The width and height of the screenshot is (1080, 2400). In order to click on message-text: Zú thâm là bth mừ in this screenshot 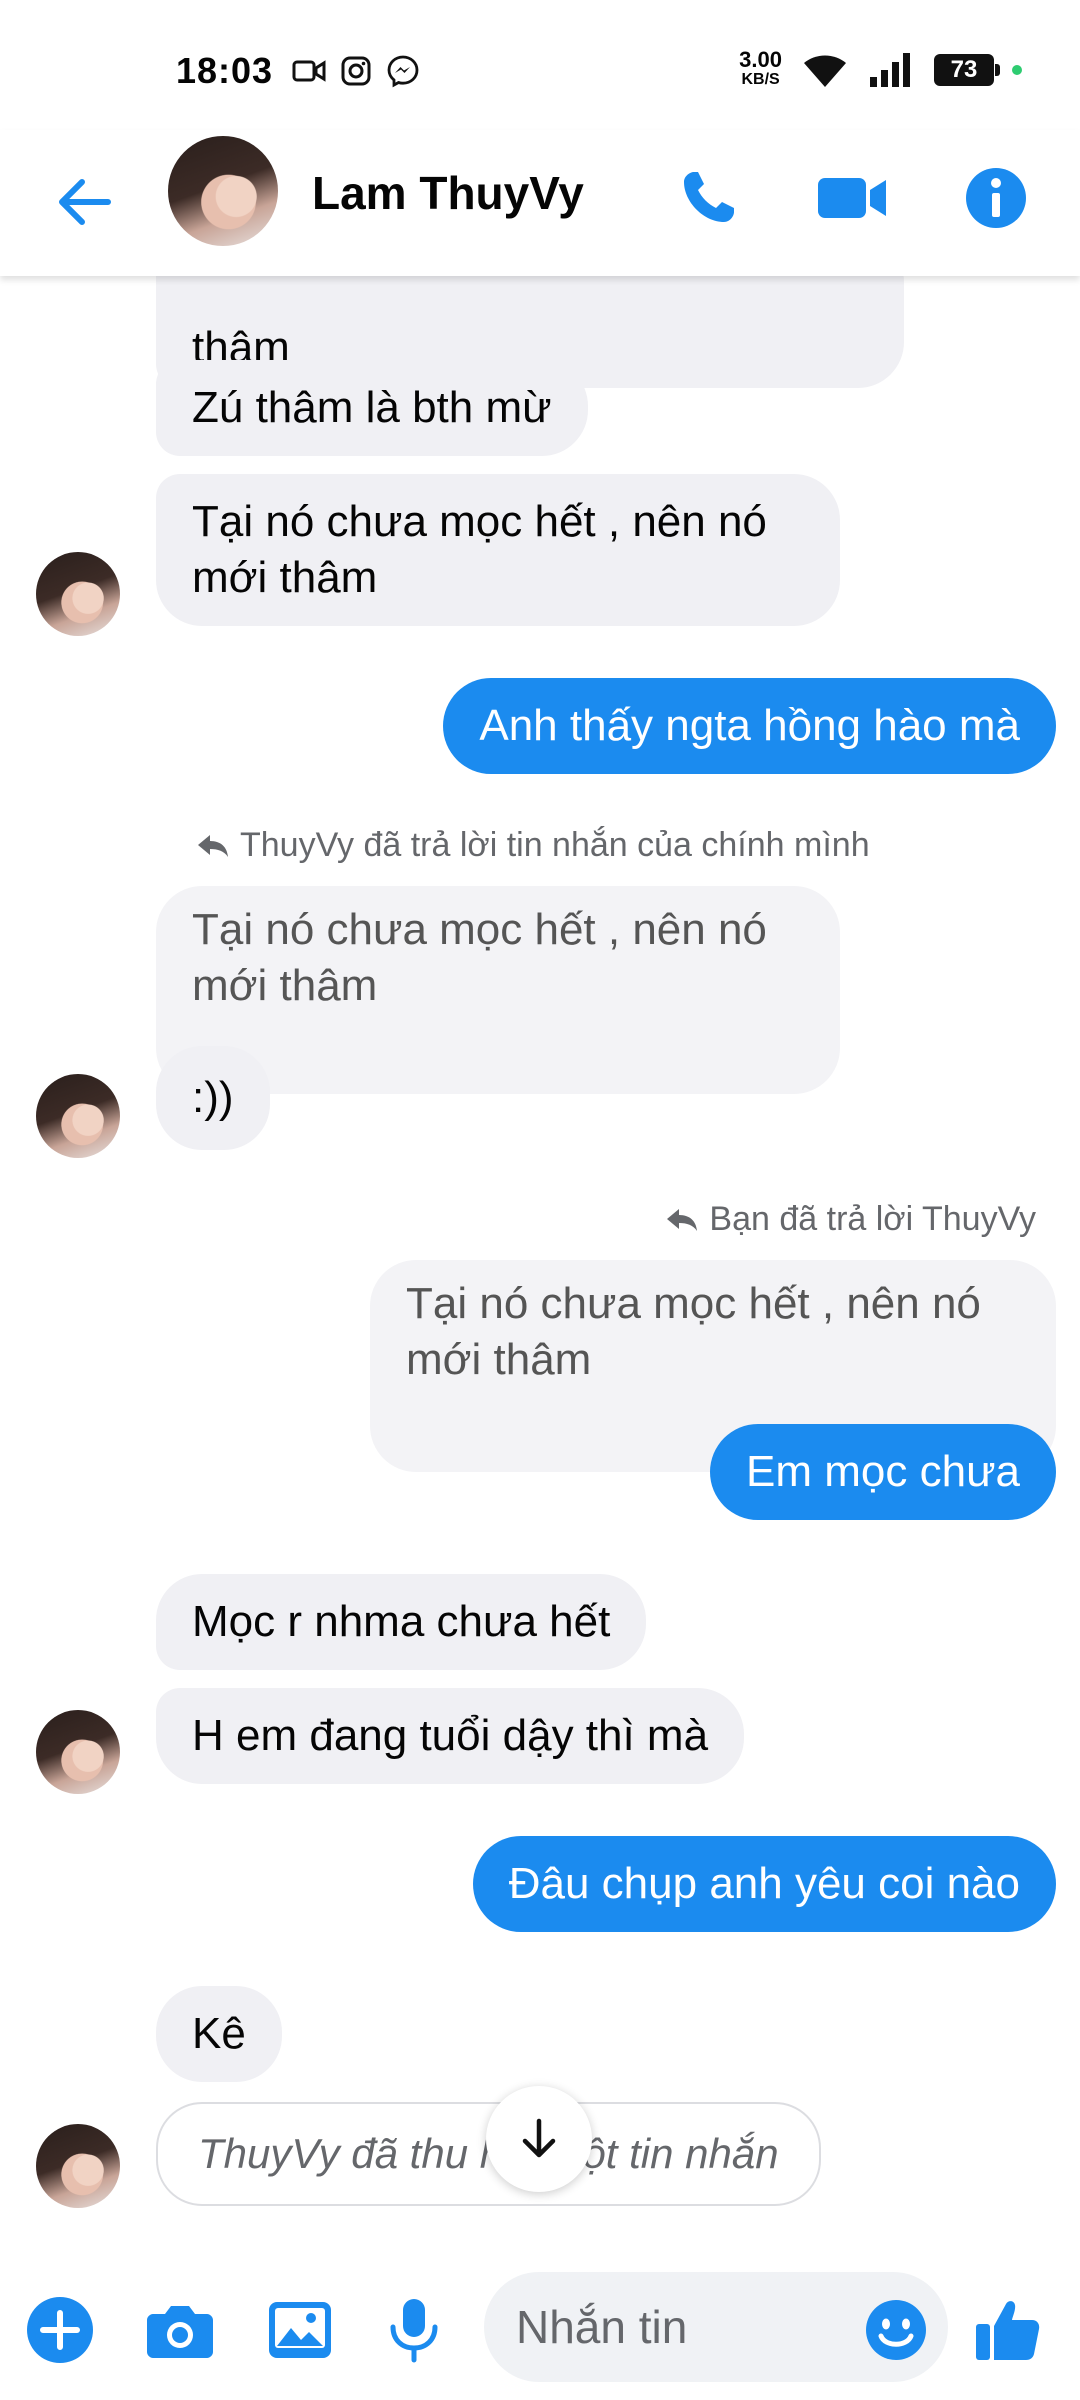, I will do `click(372, 407)`.